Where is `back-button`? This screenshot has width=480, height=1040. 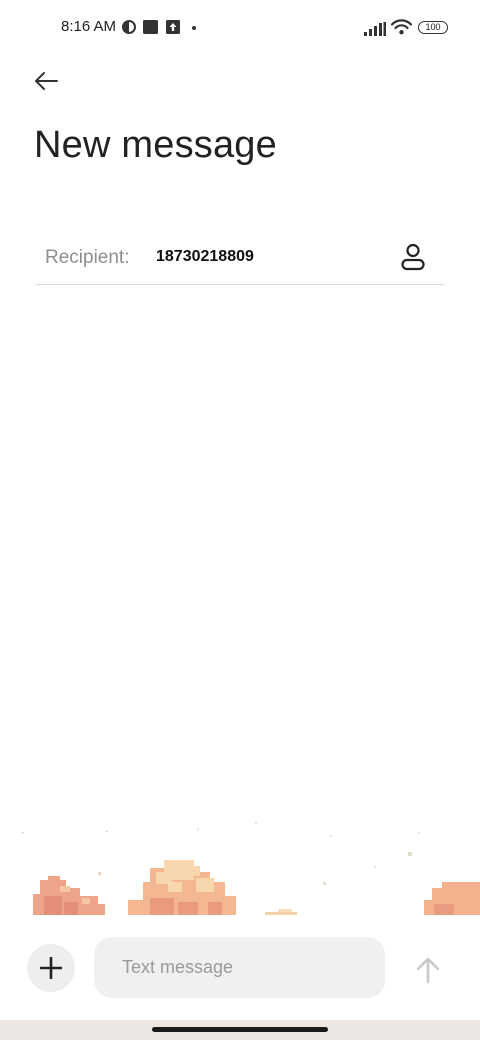
back-button is located at coordinates (46, 81).